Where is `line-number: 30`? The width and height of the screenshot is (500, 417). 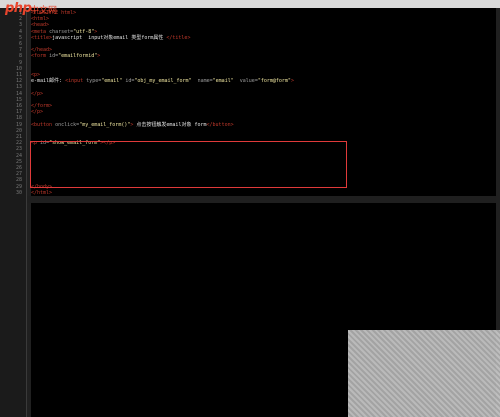
line-number: 30 is located at coordinates (18, 192).